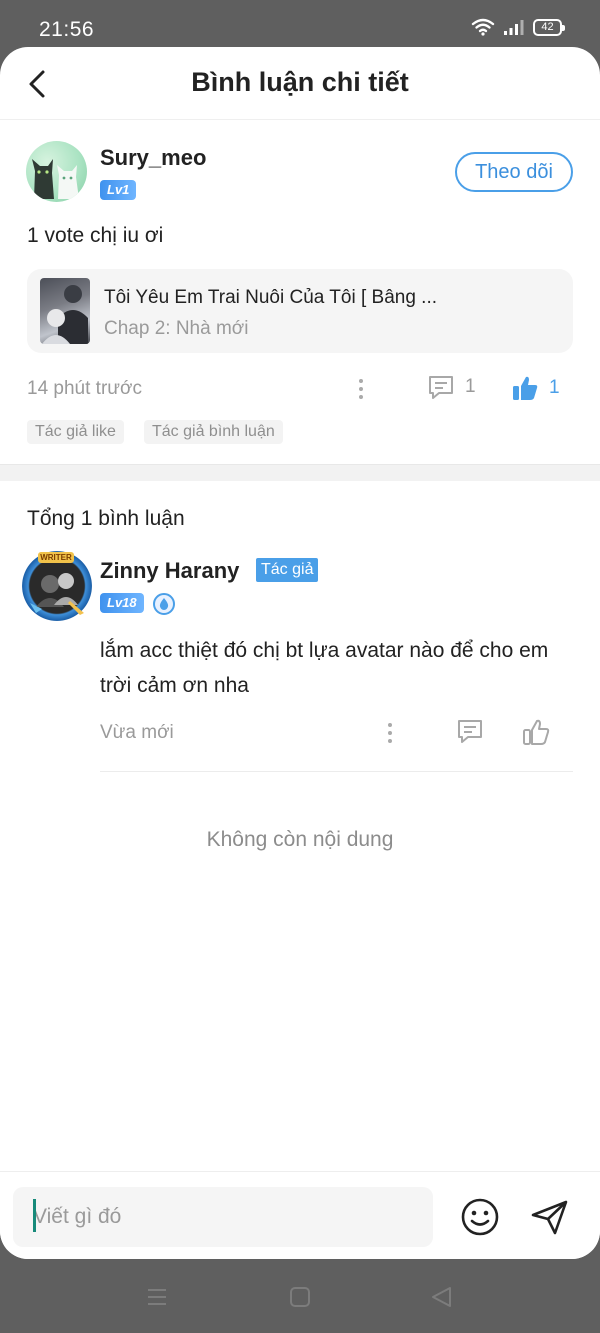 Image resolution: width=600 pixels, height=1333 pixels. Describe the element at coordinates (169, 571) in the screenshot. I see `reply-username: Zinny Harany` at that location.